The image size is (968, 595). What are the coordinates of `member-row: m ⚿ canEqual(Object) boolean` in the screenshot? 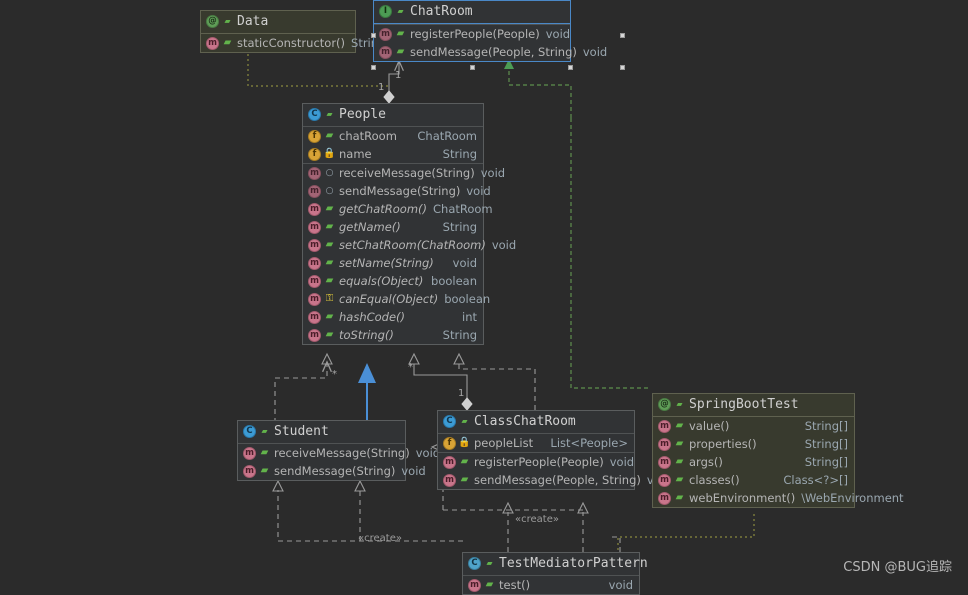 It's located at (396, 299).